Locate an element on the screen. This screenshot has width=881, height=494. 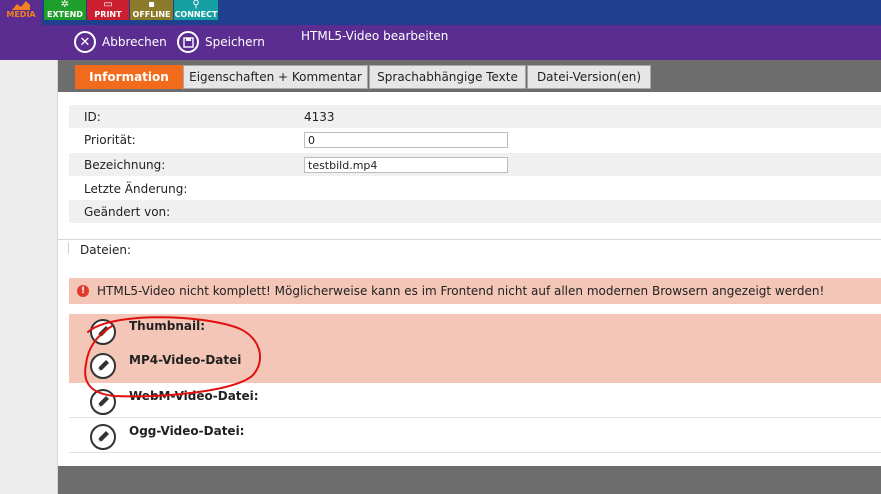
offline-label: OFFLINE is located at coordinates (151, 14).